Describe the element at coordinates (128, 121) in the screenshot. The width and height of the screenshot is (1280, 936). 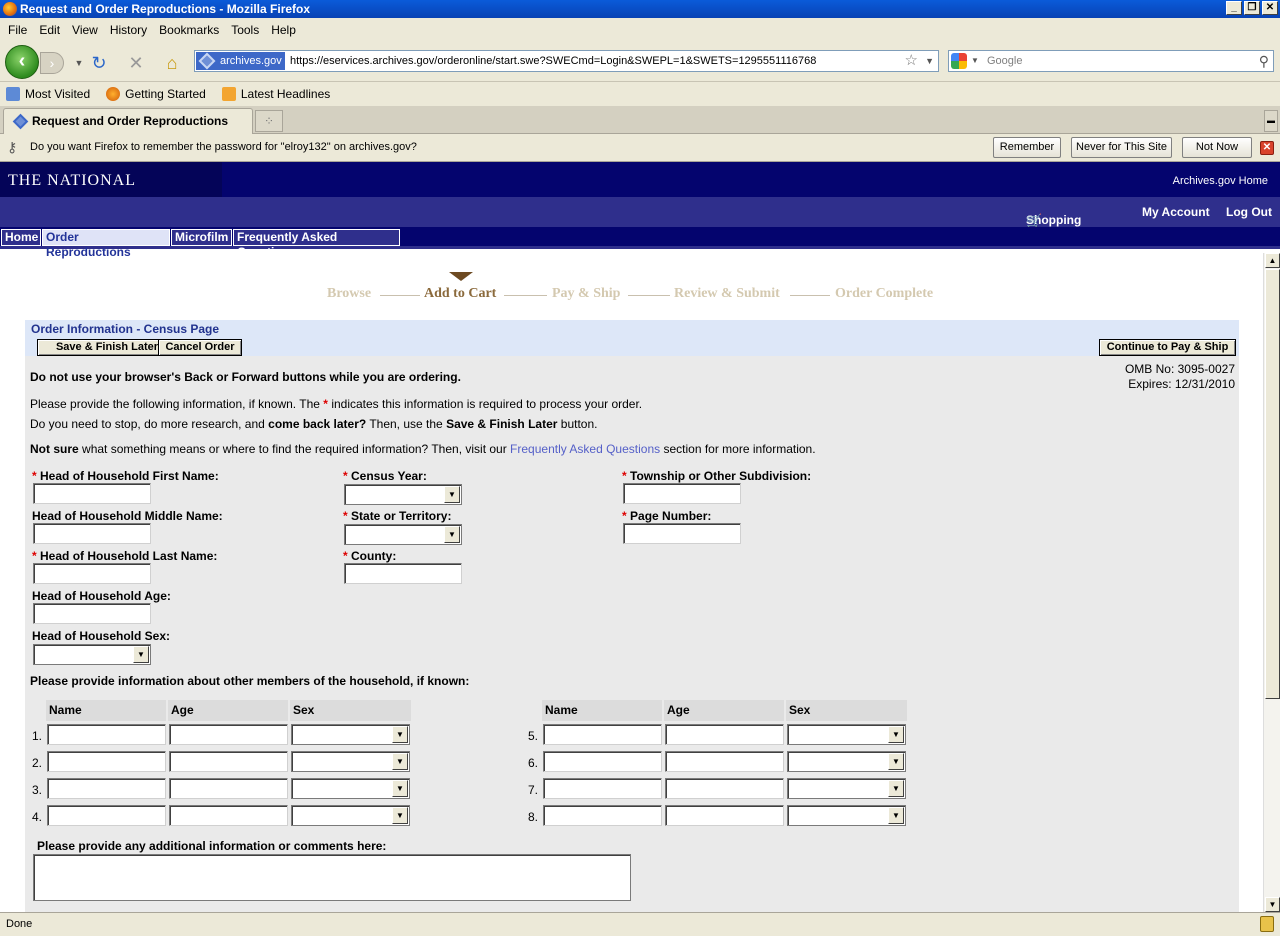
I see `tab-request-order: Request and Order Reproductions` at that location.